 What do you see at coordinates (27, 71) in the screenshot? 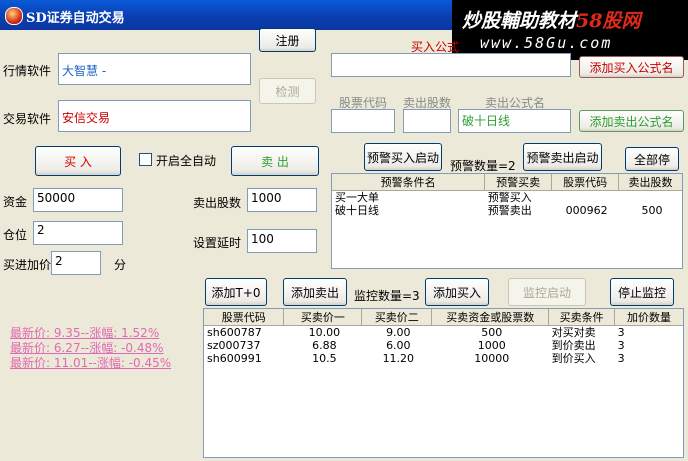
I see `quote-software-label: 行情软件` at bounding box center [27, 71].